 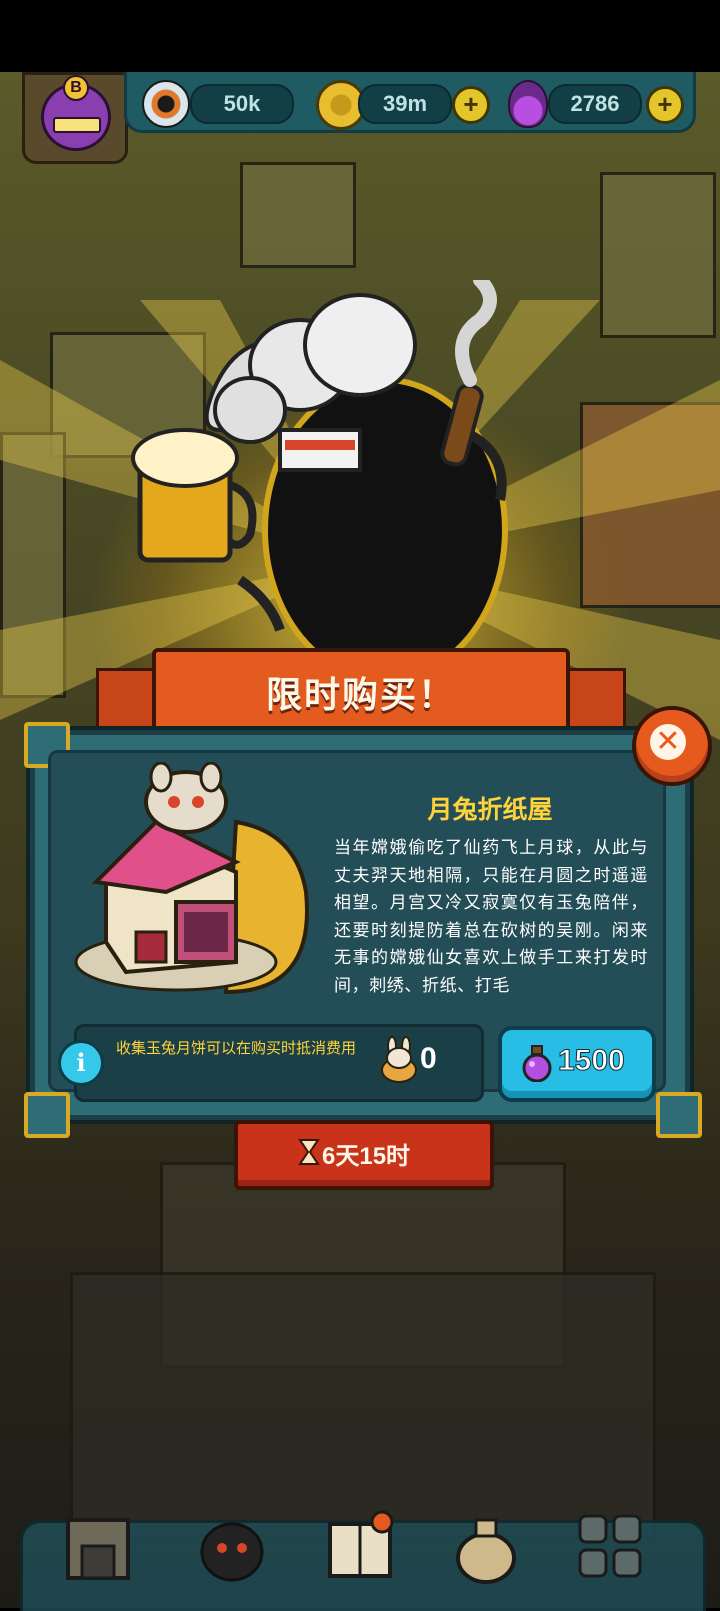 I want to click on shop-building-icon, so click(x=98, y=1545).